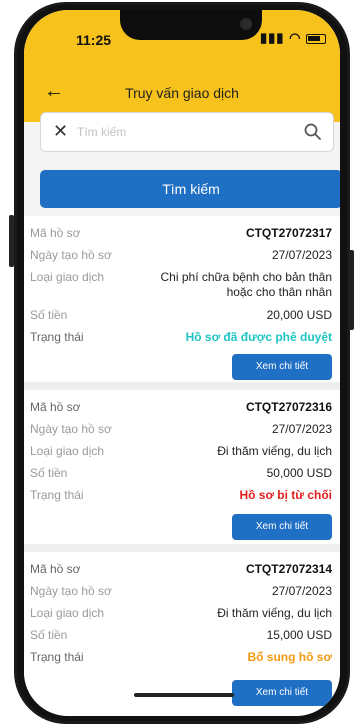 Image resolution: width=363 pixels, height=727 pixels. I want to click on wifi-icon: ◠, so click(295, 37).